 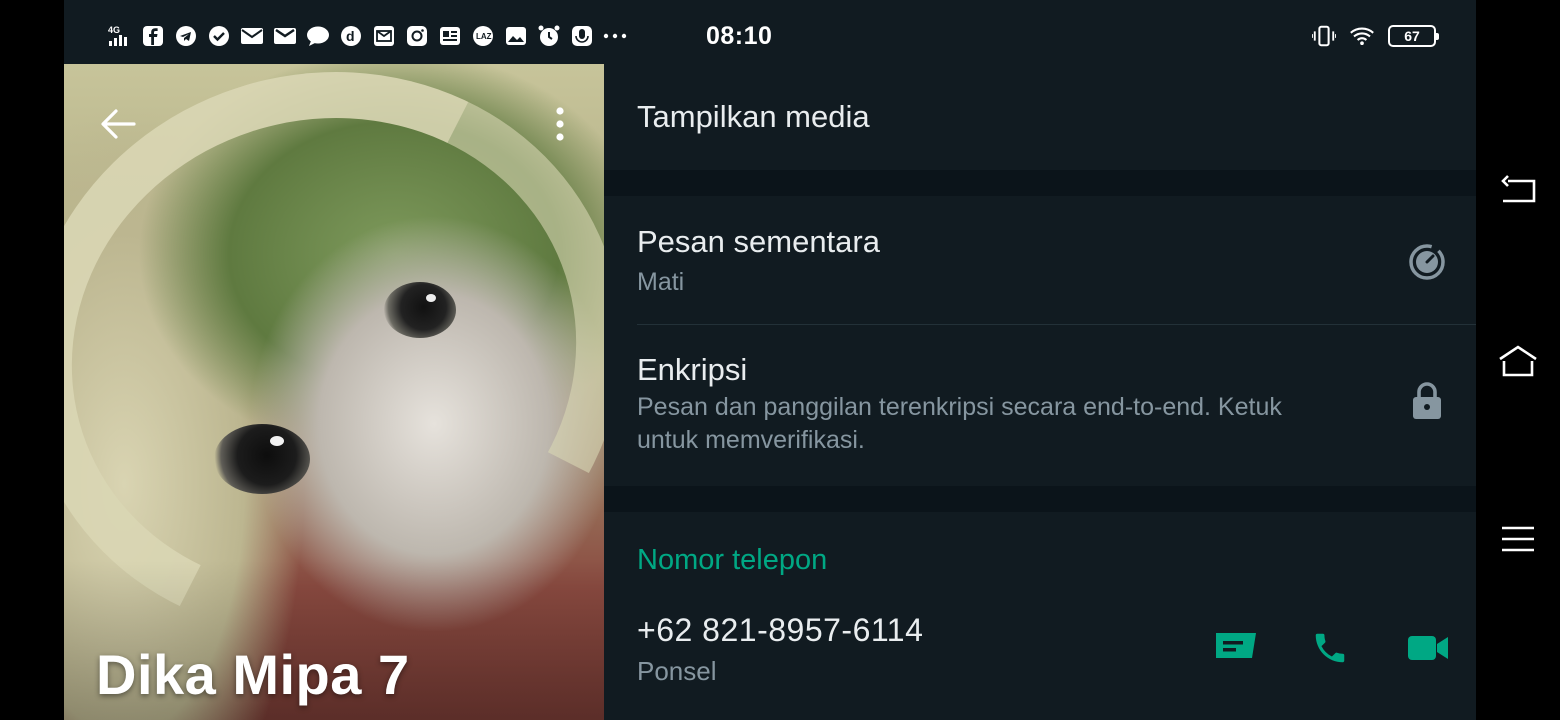 I want to click on battery-icon: 67, so click(x=1413, y=36).